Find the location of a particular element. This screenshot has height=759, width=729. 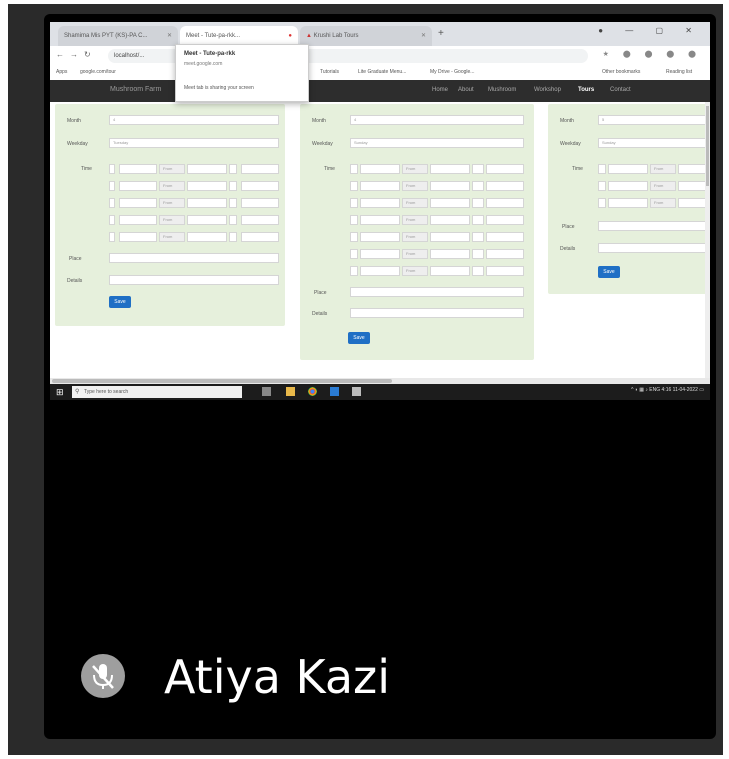

nav-tours: Tours is located at coordinates (586, 90).